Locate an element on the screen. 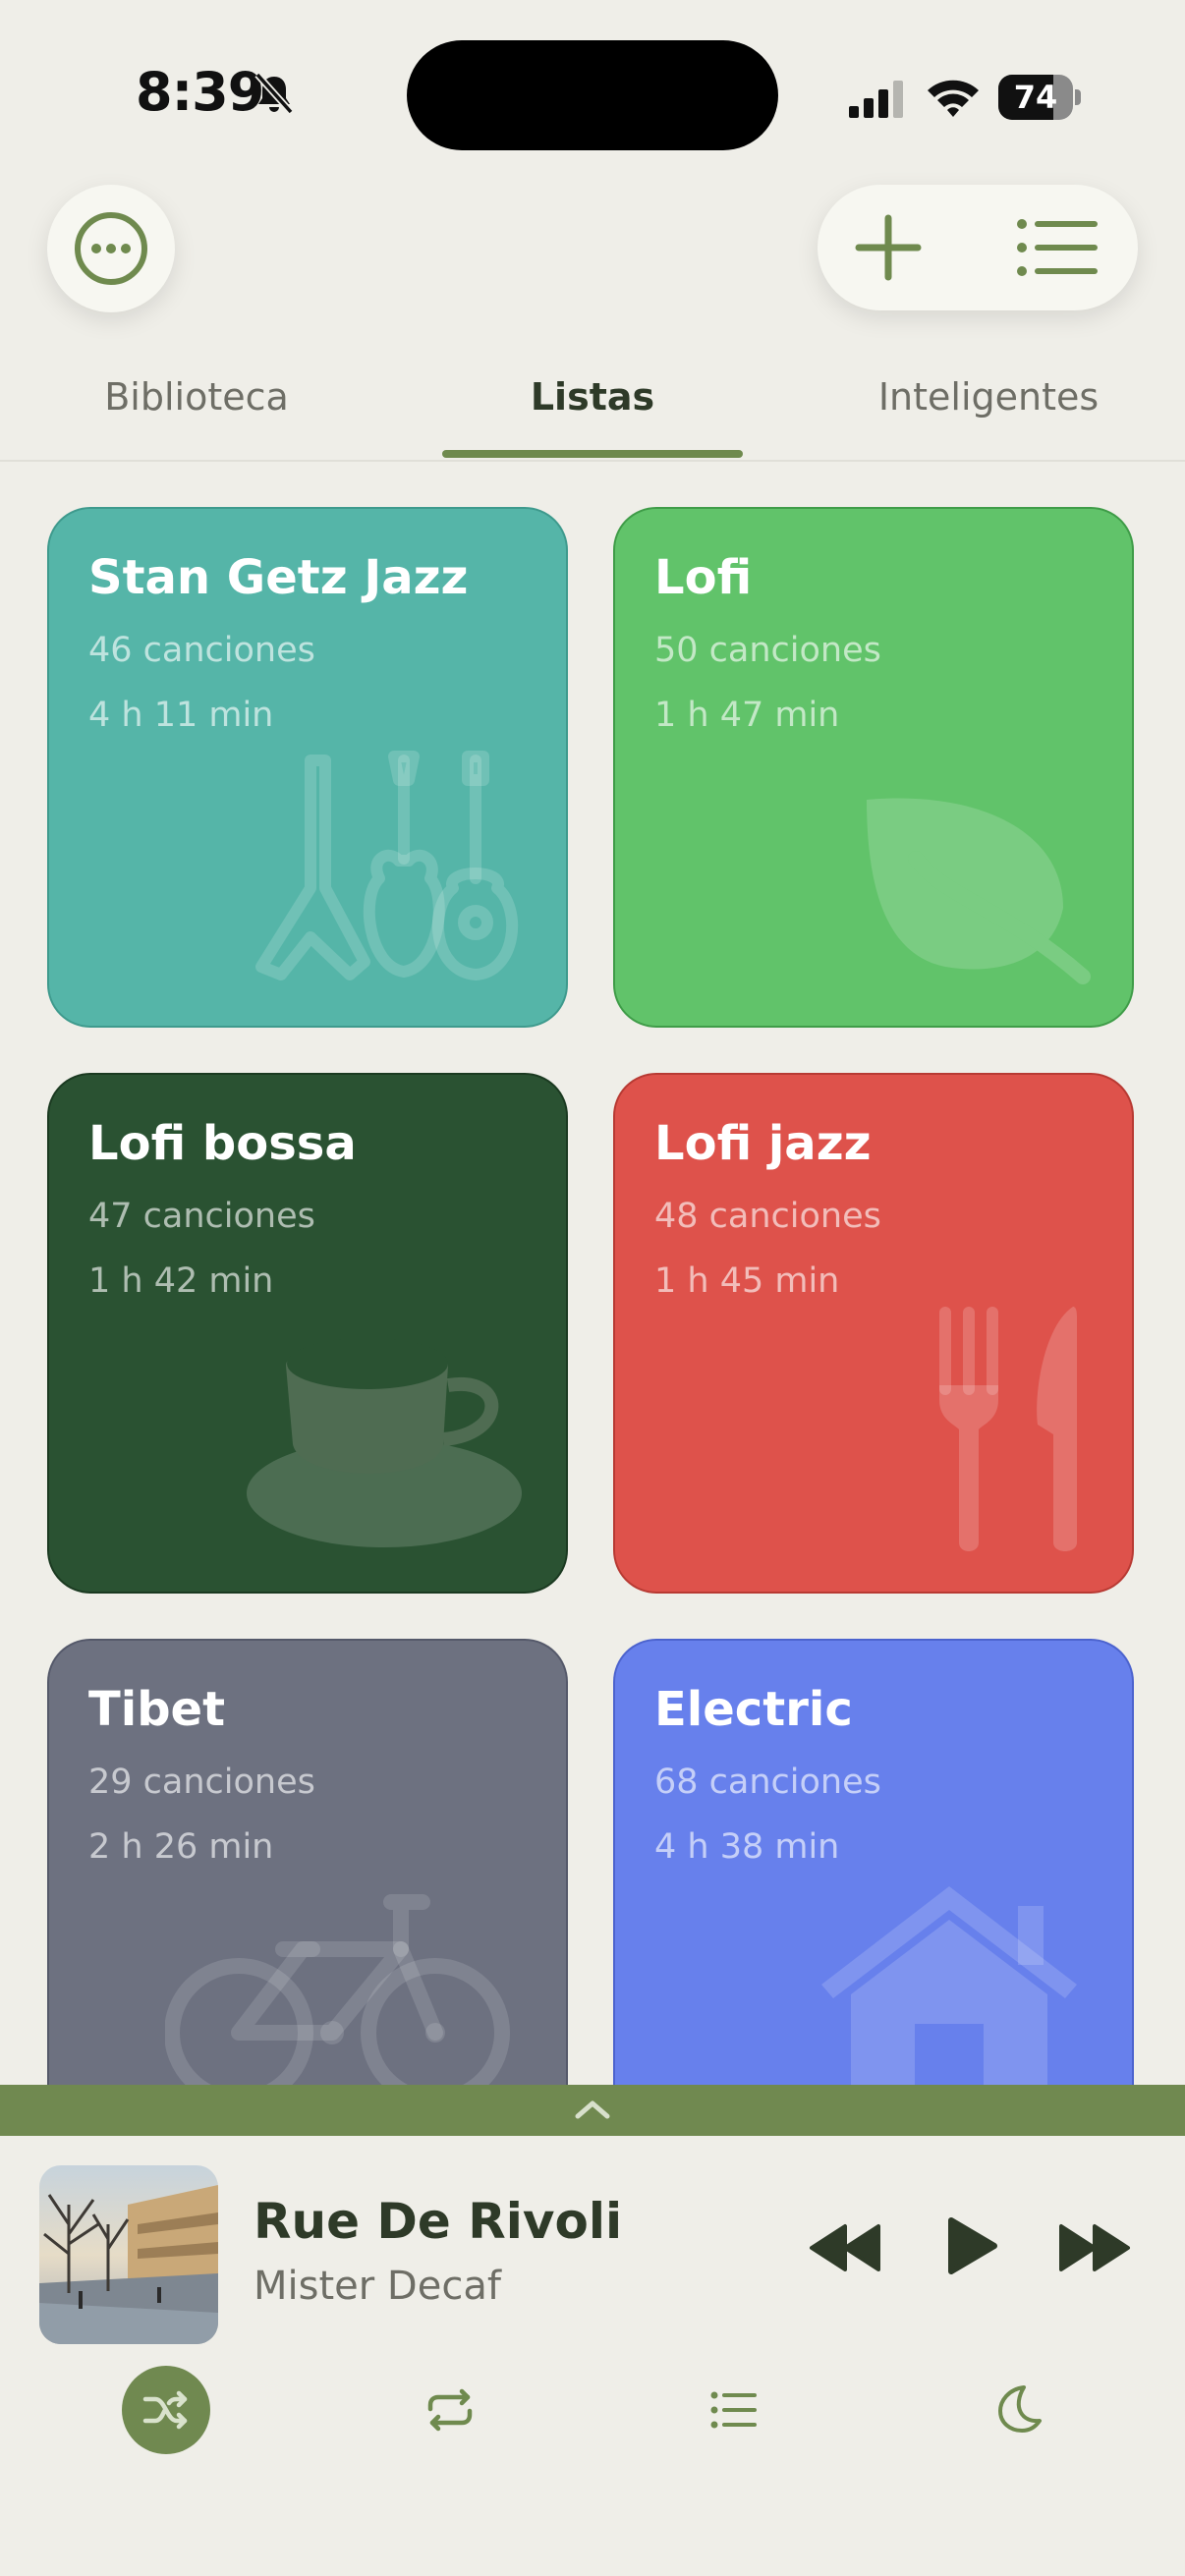  player-expand-handle is located at coordinates (592, 2110).